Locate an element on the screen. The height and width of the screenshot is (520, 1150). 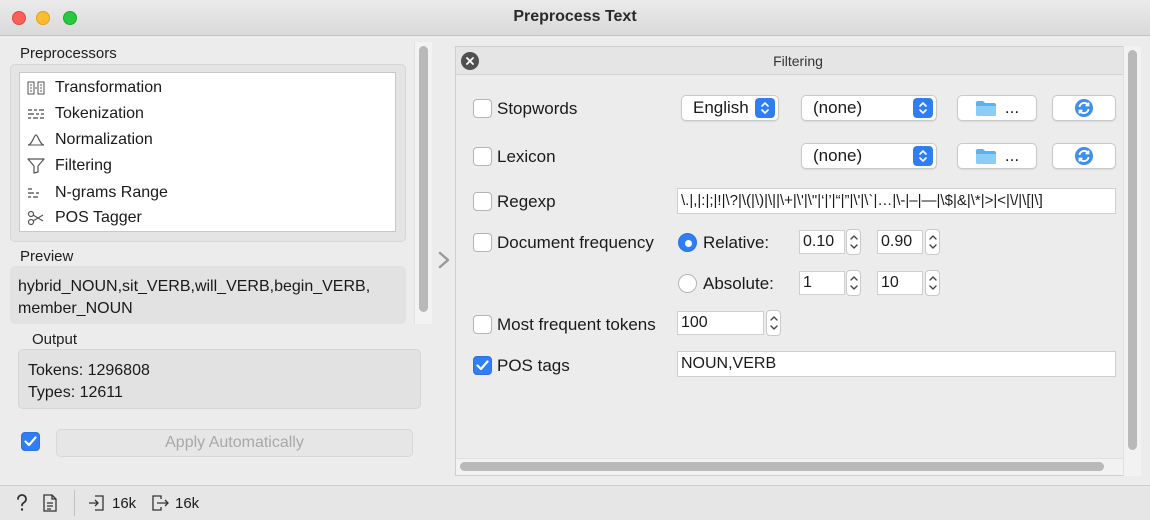
window-title: Preprocess Text is located at coordinates (575, 16).